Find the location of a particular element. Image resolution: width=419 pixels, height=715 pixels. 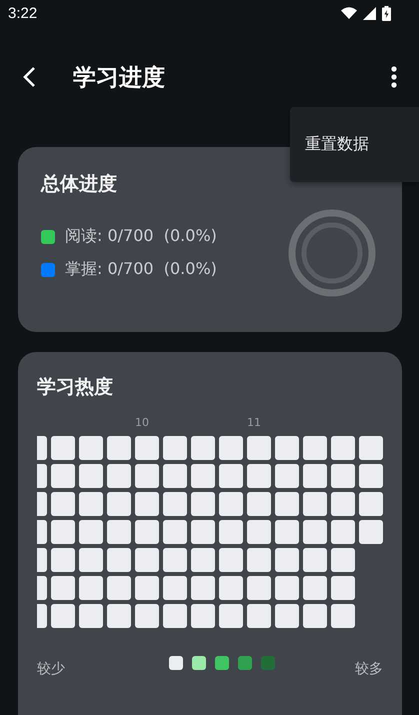

battery-icon is located at coordinates (386, 13).